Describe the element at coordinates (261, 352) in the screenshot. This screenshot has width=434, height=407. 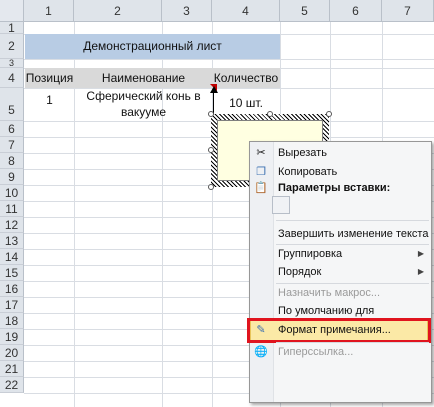
I see `hyperlink-icon: 🌐` at that location.